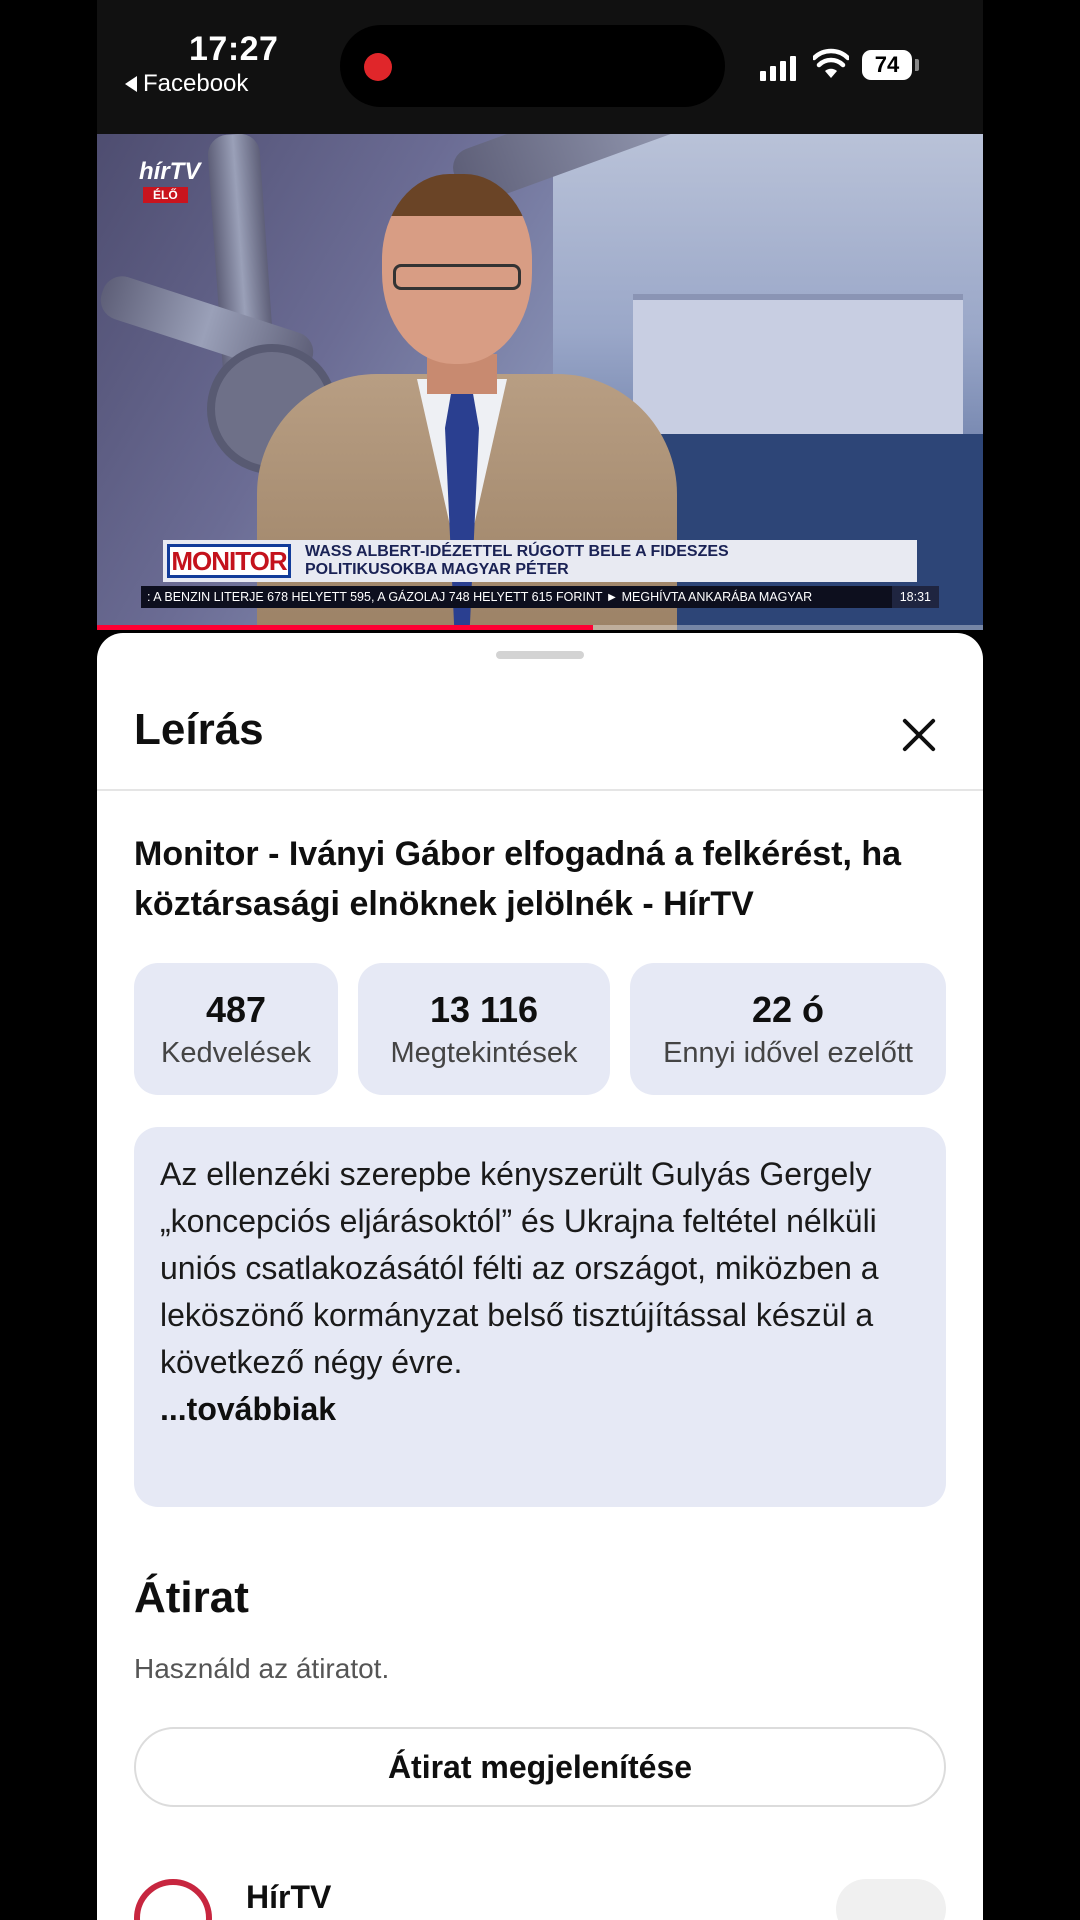  What do you see at coordinates (540, 655) in the screenshot?
I see `sheet-drag-handle` at bounding box center [540, 655].